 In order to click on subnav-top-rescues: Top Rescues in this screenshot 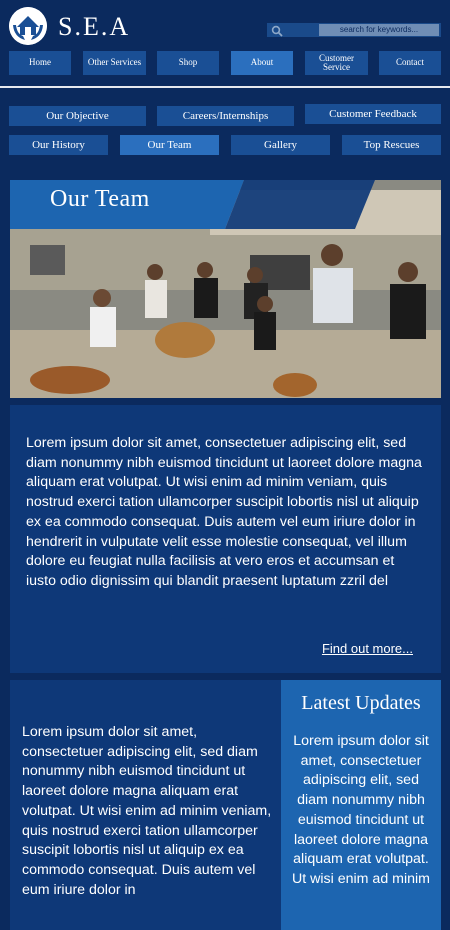, I will do `click(391, 145)`.